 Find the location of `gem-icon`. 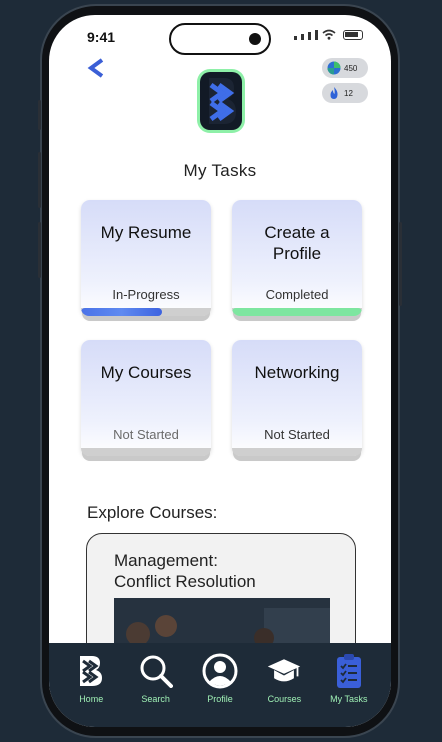

gem-icon is located at coordinates (334, 68).